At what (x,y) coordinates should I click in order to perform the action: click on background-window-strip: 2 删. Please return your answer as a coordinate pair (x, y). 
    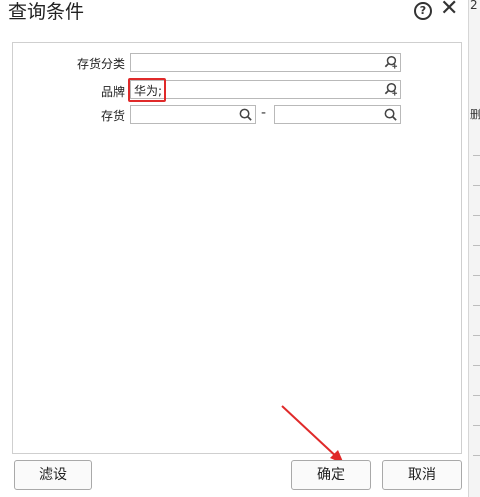
    Looking at the image, I should click on (474, 248).